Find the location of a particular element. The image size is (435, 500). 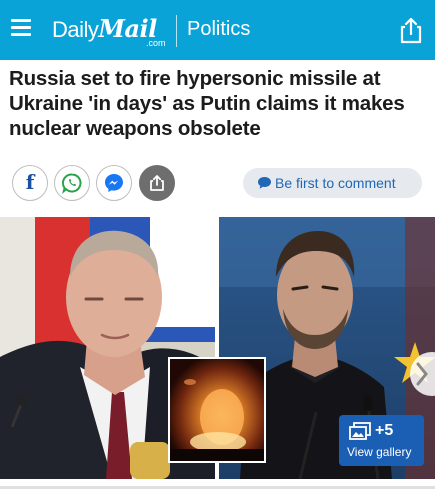

gallery-images-icon is located at coordinates (360, 431).